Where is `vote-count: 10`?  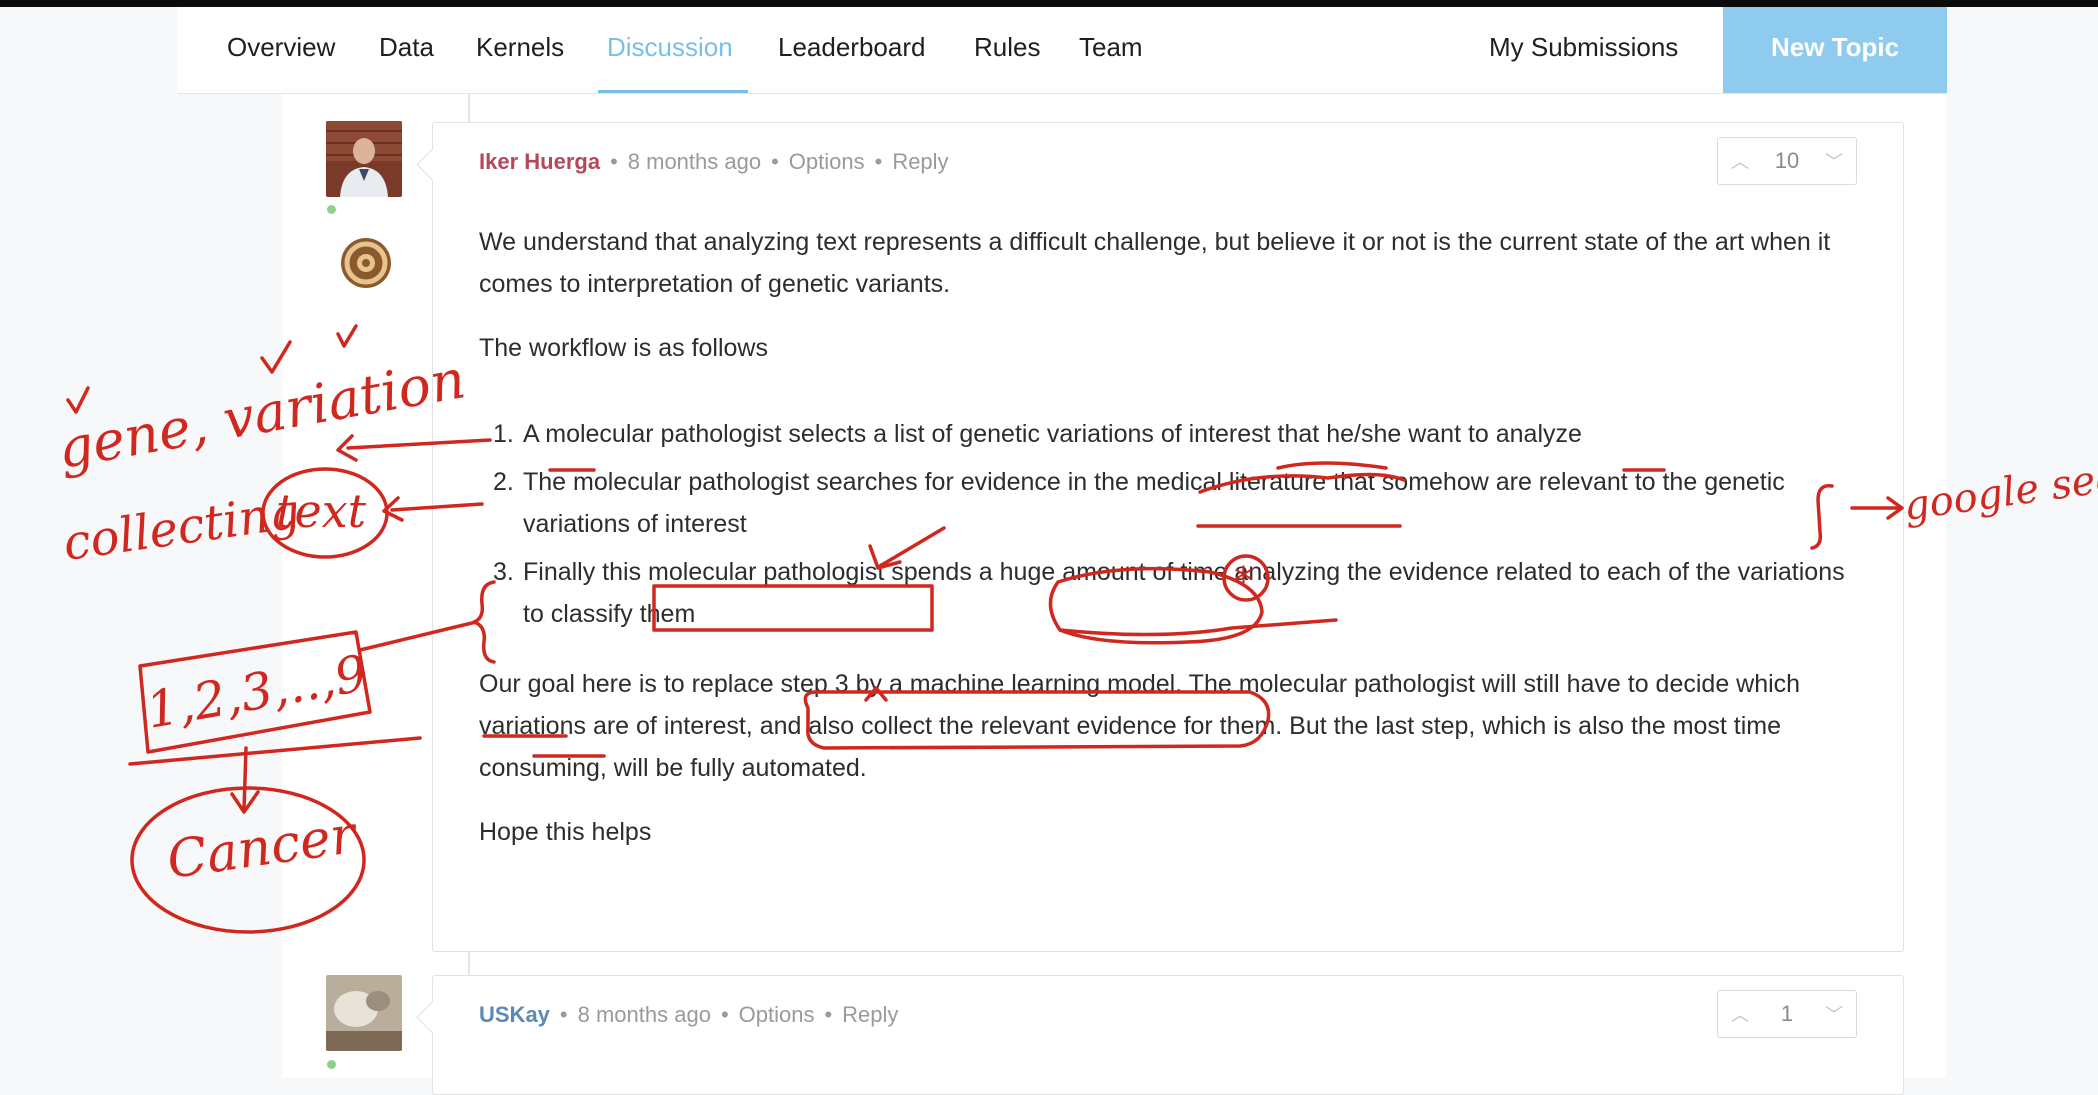
vote-count: 10 is located at coordinates (1787, 160).